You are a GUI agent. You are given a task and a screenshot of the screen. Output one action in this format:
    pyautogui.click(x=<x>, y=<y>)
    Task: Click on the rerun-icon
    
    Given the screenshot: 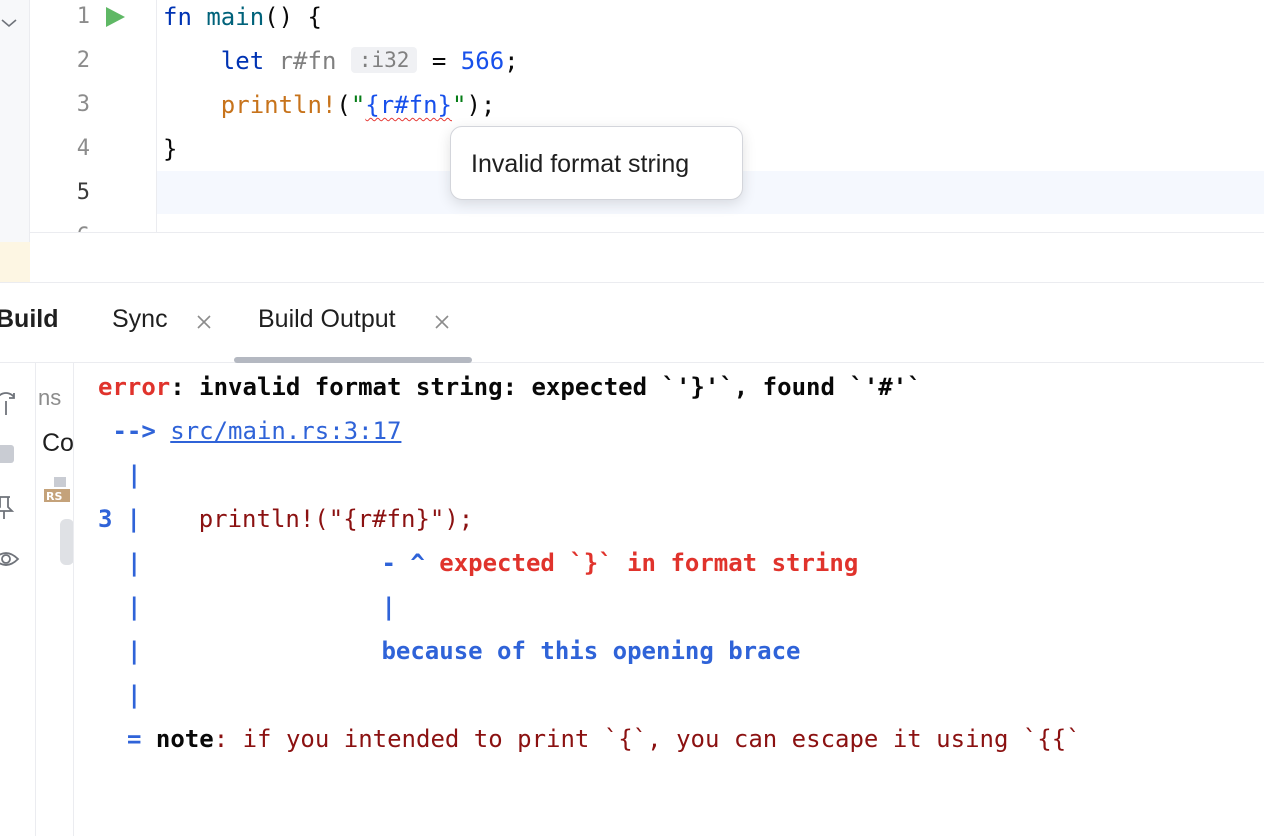 What is the action you would take?
    pyautogui.click(x=10, y=403)
    